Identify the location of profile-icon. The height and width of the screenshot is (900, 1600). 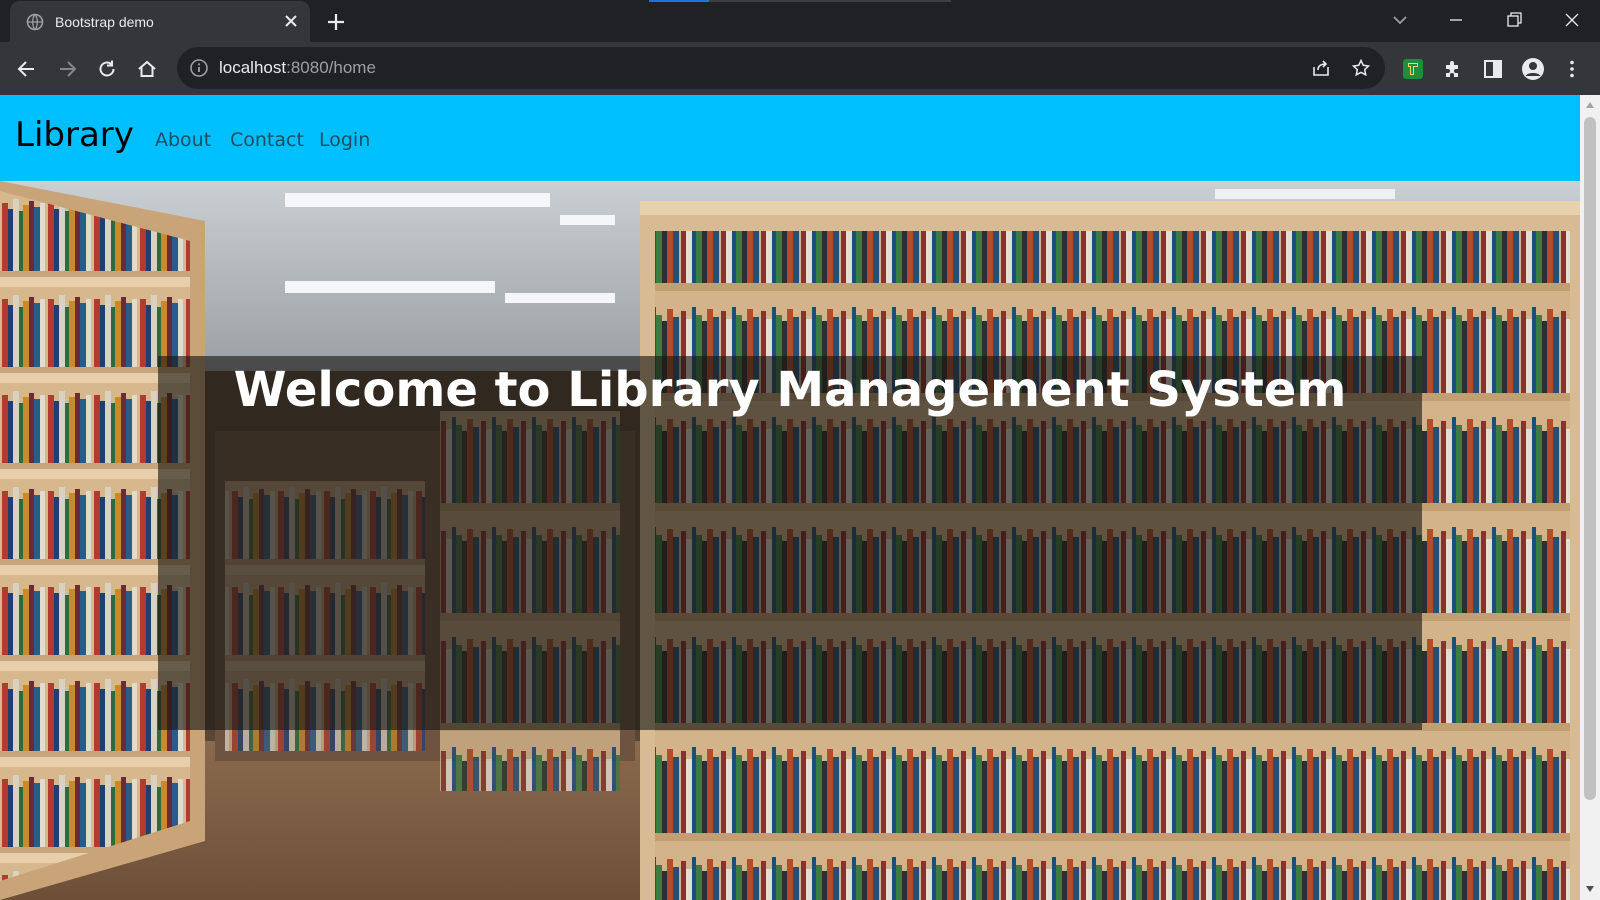
(1533, 69).